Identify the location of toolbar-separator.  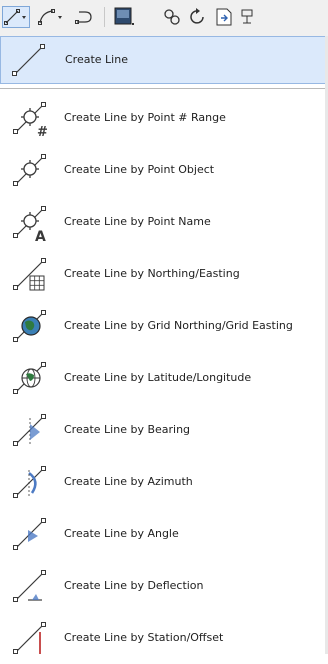
(104, 17).